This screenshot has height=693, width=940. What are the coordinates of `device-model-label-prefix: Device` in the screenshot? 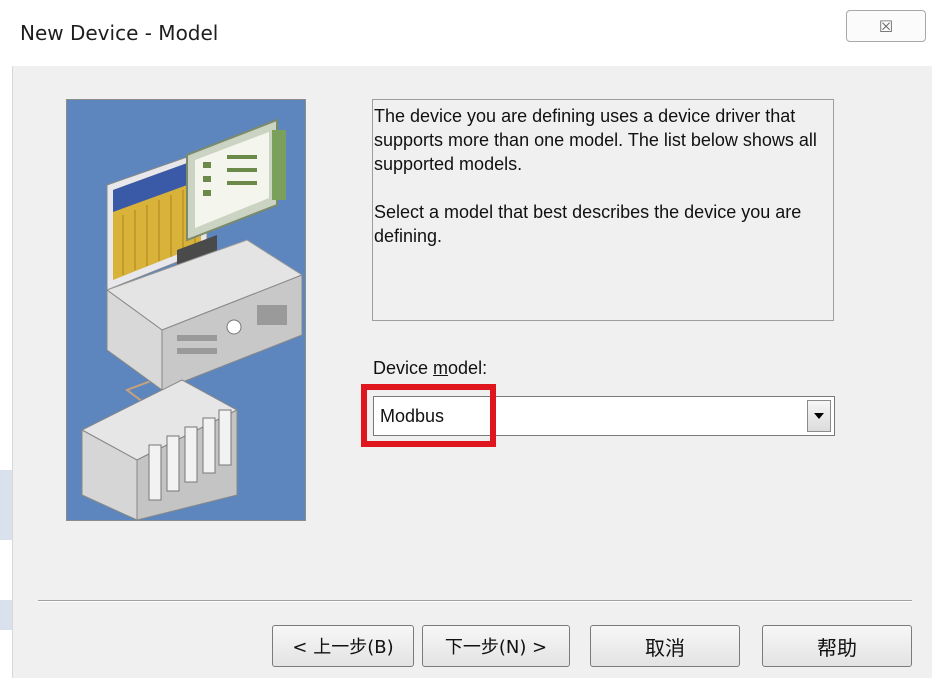 It's located at (403, 368).